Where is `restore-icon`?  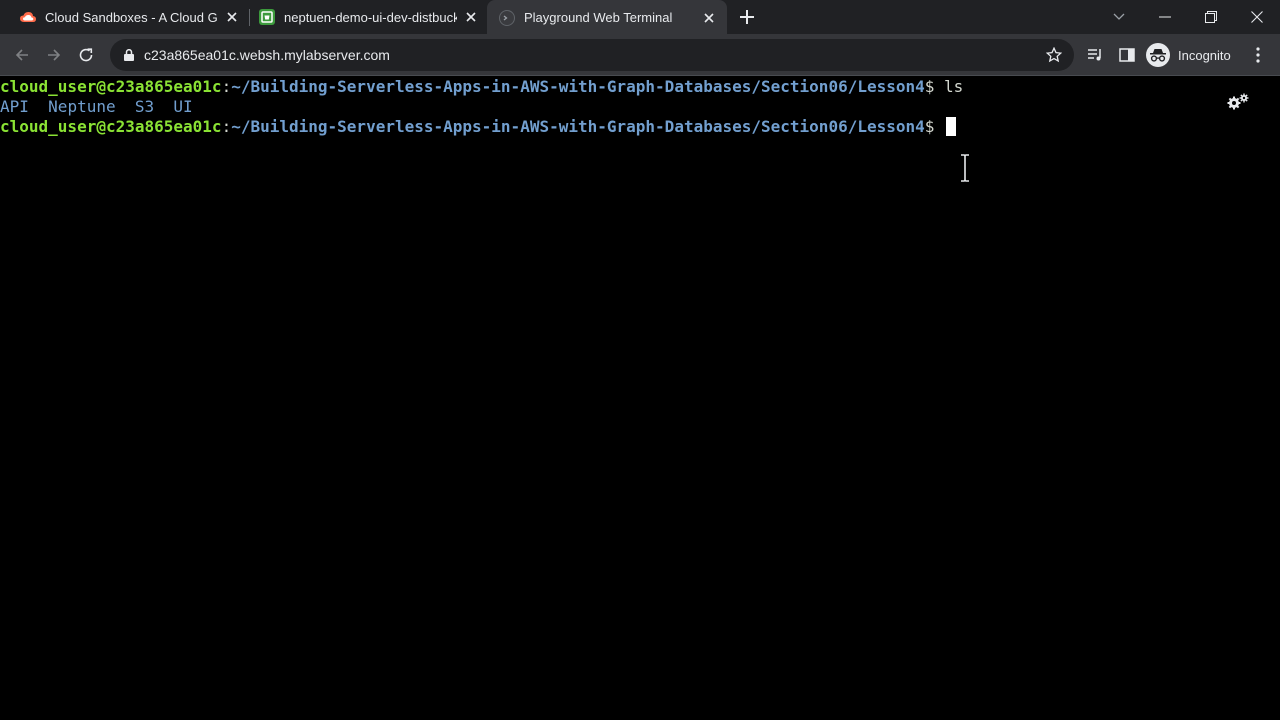
restore-icon is located at coordinates (1211, 17).